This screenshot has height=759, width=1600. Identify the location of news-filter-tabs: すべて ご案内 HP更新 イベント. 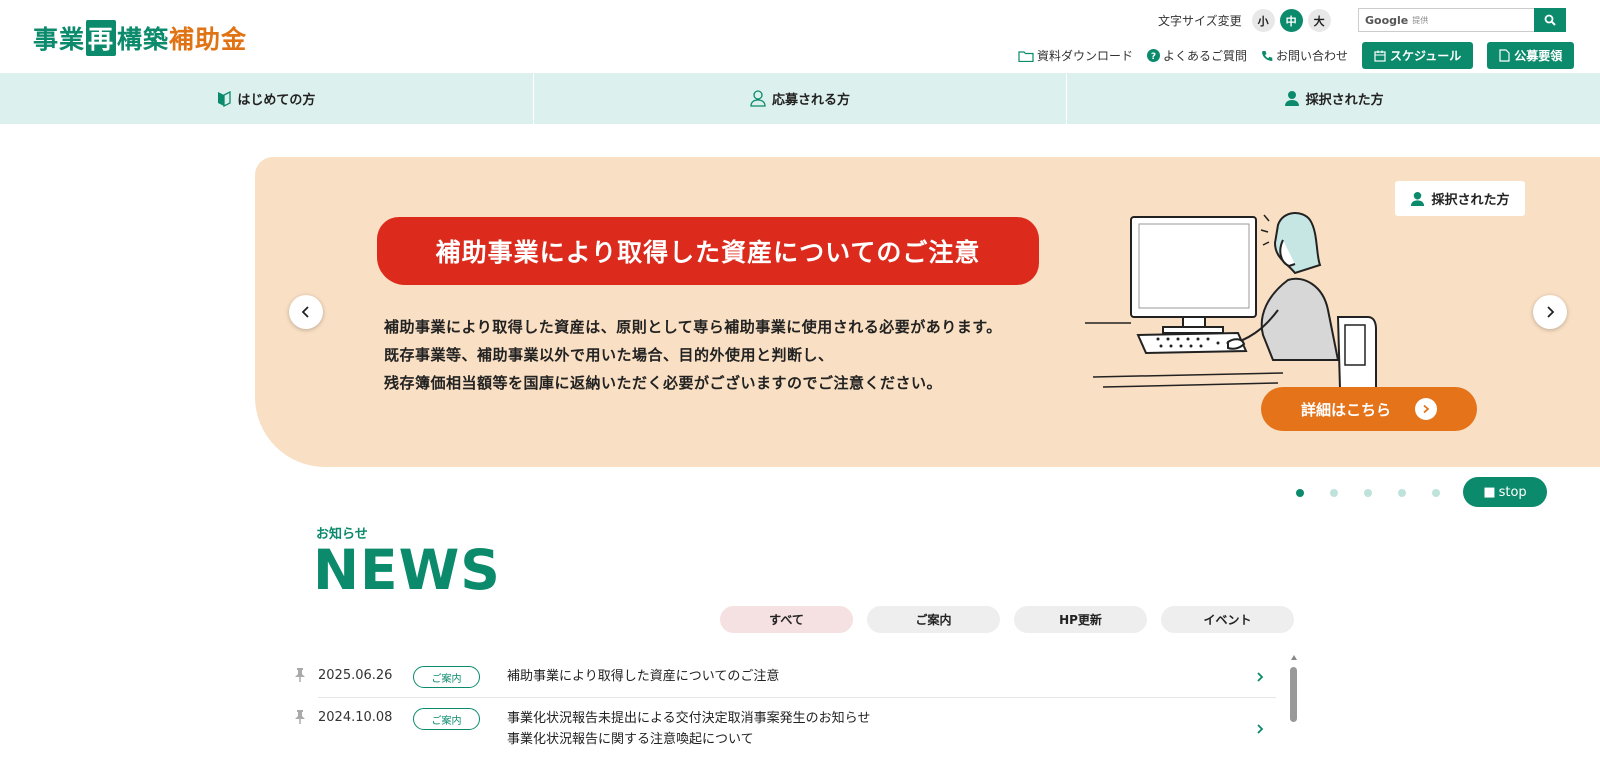
(1007, 619).